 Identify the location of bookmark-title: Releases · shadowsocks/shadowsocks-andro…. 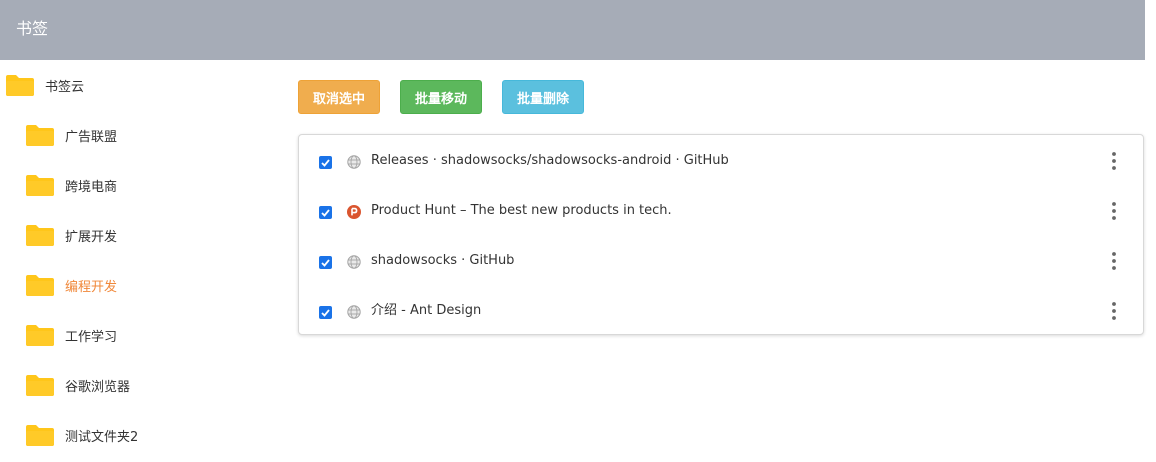
(550, 161).